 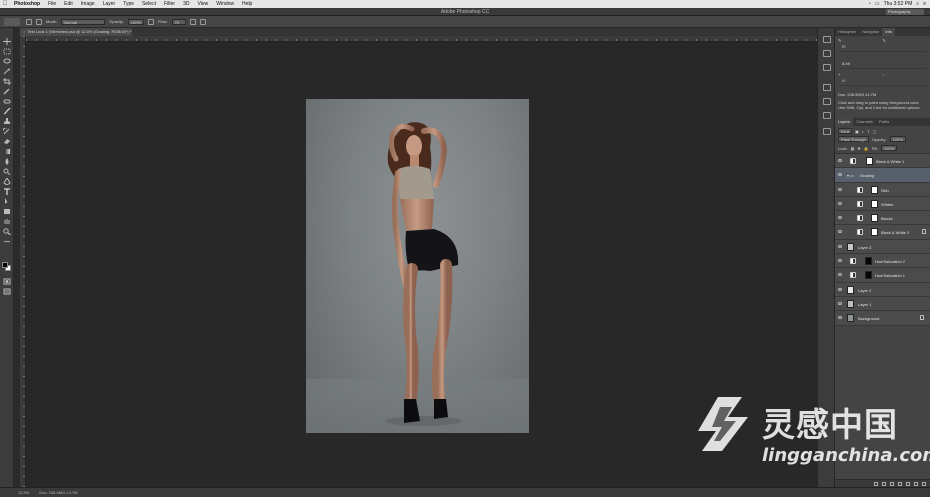 What do you see at coordinates (850, 175) in the screenshot?
I see `group-toggle-icon: ▾ ▭` at bounding box center [850, 175].